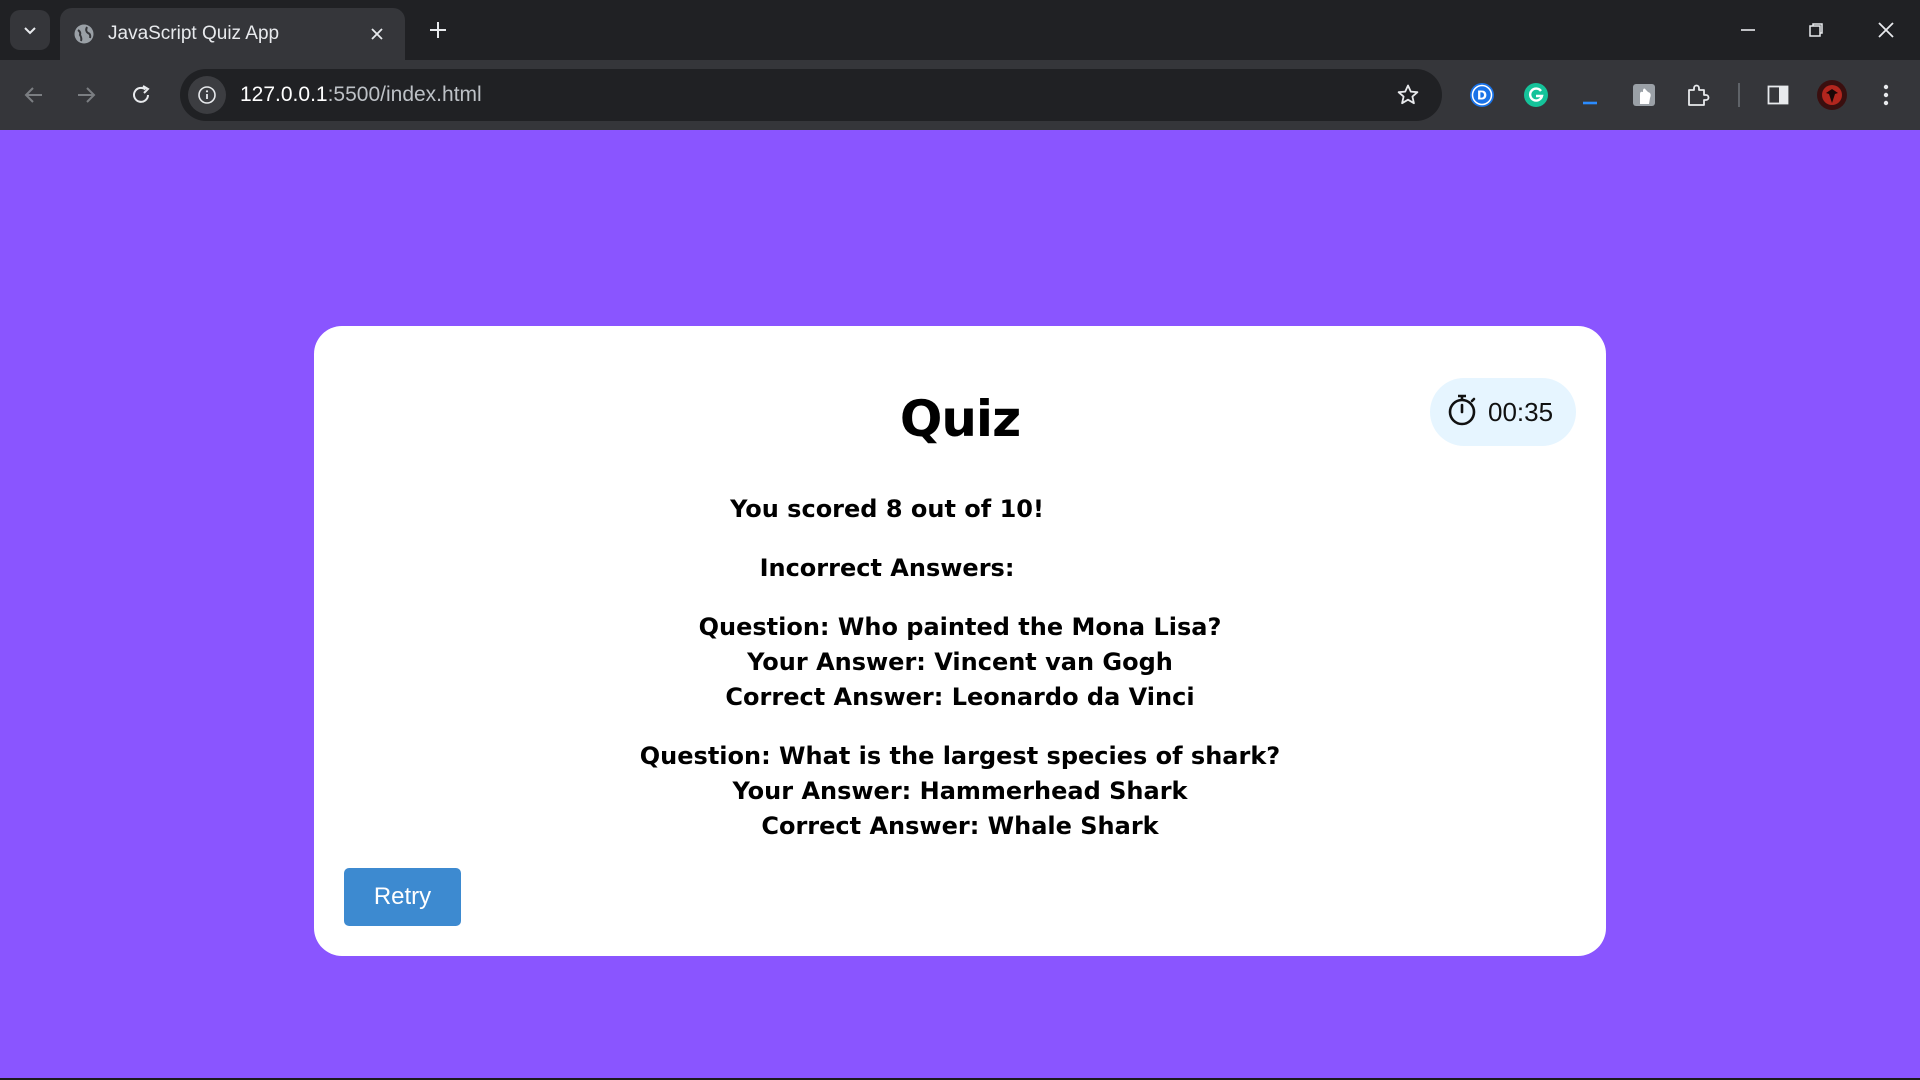 Image resolution: width=1920 pixels, height=1080 pixels. I want to click on toolbar-divider, so click(1739, 95).